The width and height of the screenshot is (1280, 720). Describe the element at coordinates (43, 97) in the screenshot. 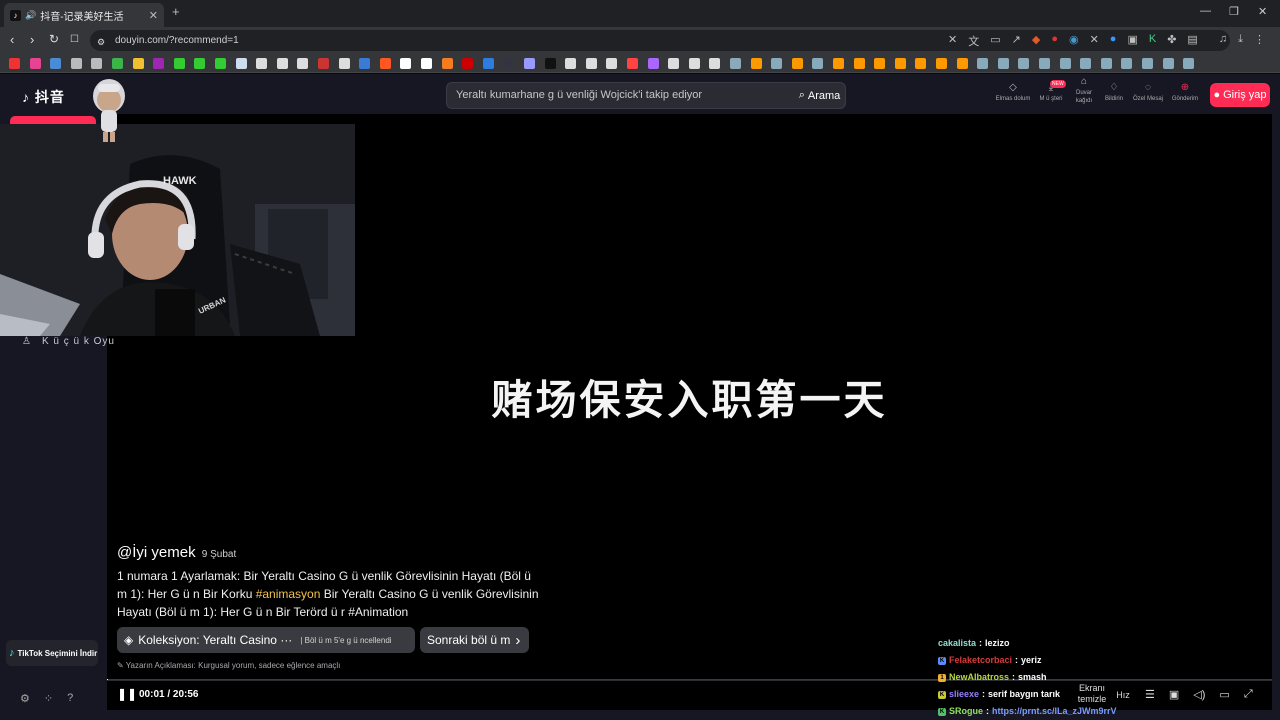

I see `douyin-logo: ♪ 抖音` at that location.